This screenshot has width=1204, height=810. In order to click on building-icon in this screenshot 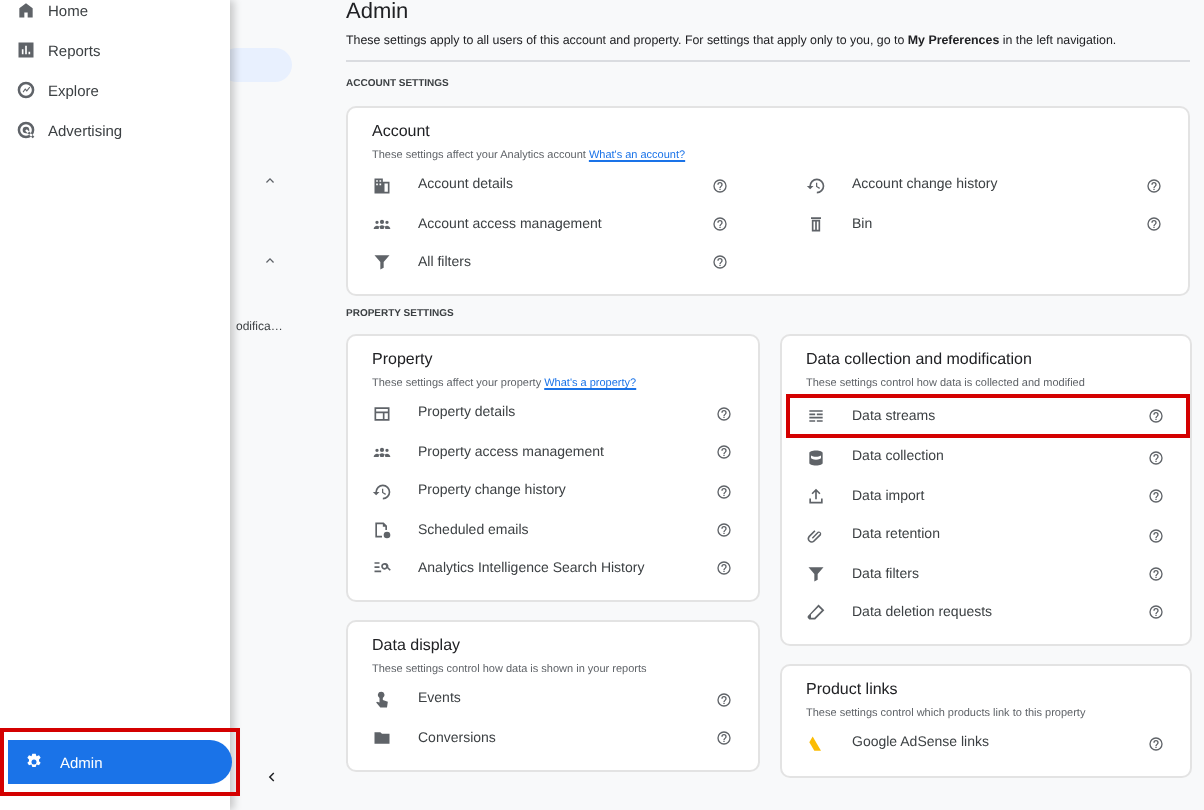, I will do `click(382, 185)`.